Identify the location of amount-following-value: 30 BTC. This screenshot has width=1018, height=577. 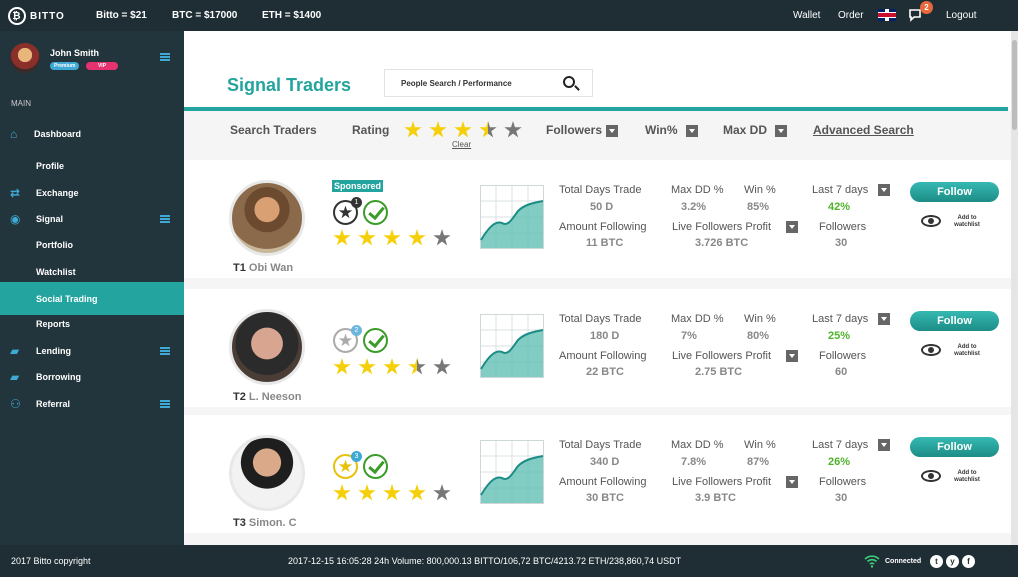
(605, 498).